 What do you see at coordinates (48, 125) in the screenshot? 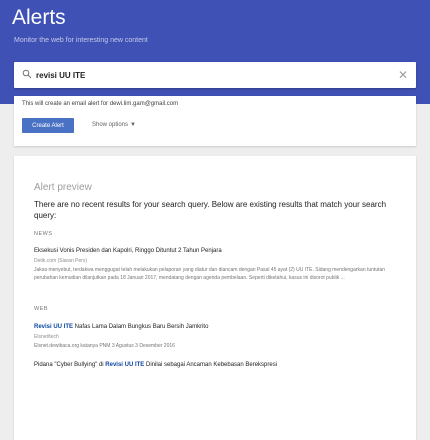
I see `create-alert-button: Create Alert` at bounding box center [48, 125].